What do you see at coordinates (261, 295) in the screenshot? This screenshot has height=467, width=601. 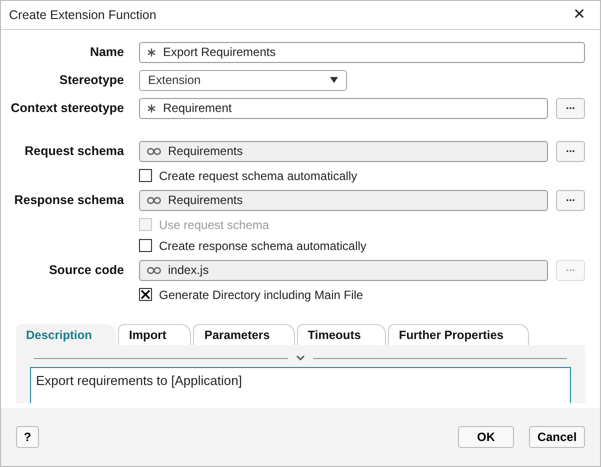 I see `checkbox-label: Generate Directory including Main File` at bounding box center [261, 295].